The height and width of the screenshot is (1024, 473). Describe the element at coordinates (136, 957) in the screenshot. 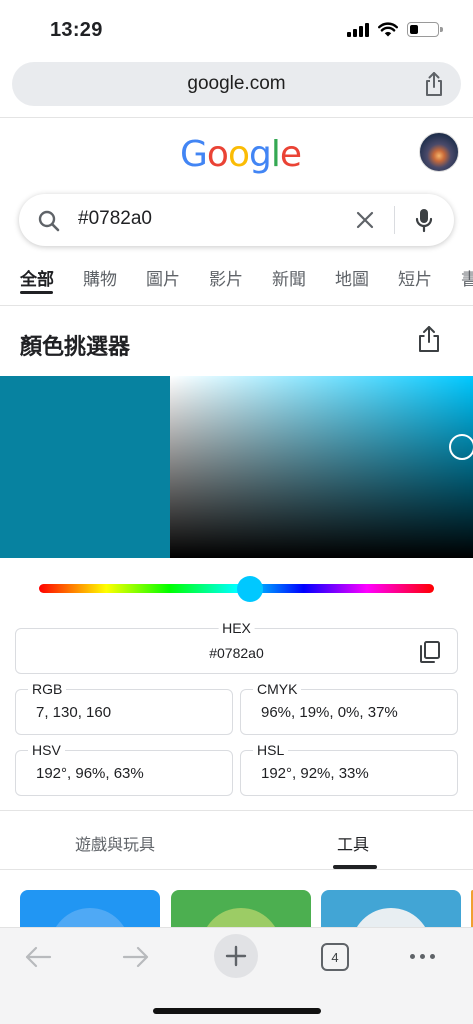

I see `forward-arrow-icon` at that location.